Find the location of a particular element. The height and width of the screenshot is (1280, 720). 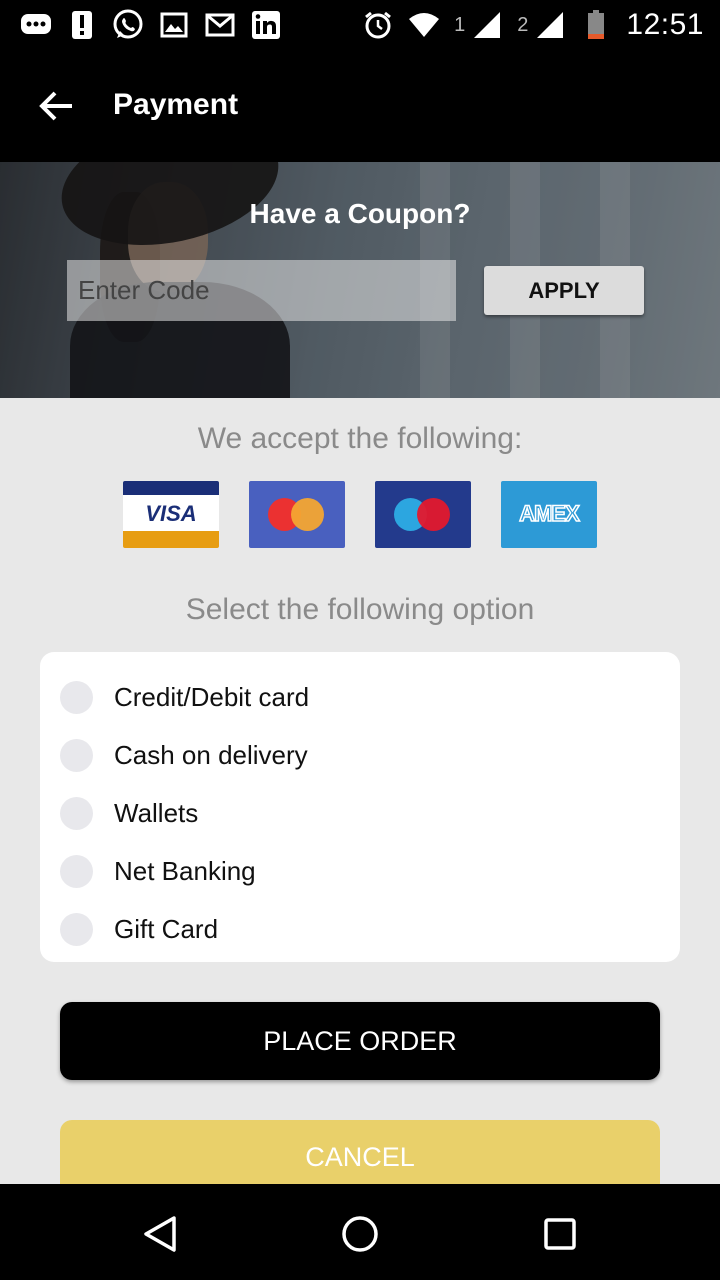

app-bar: Payment is located at coordinates (360, 106).